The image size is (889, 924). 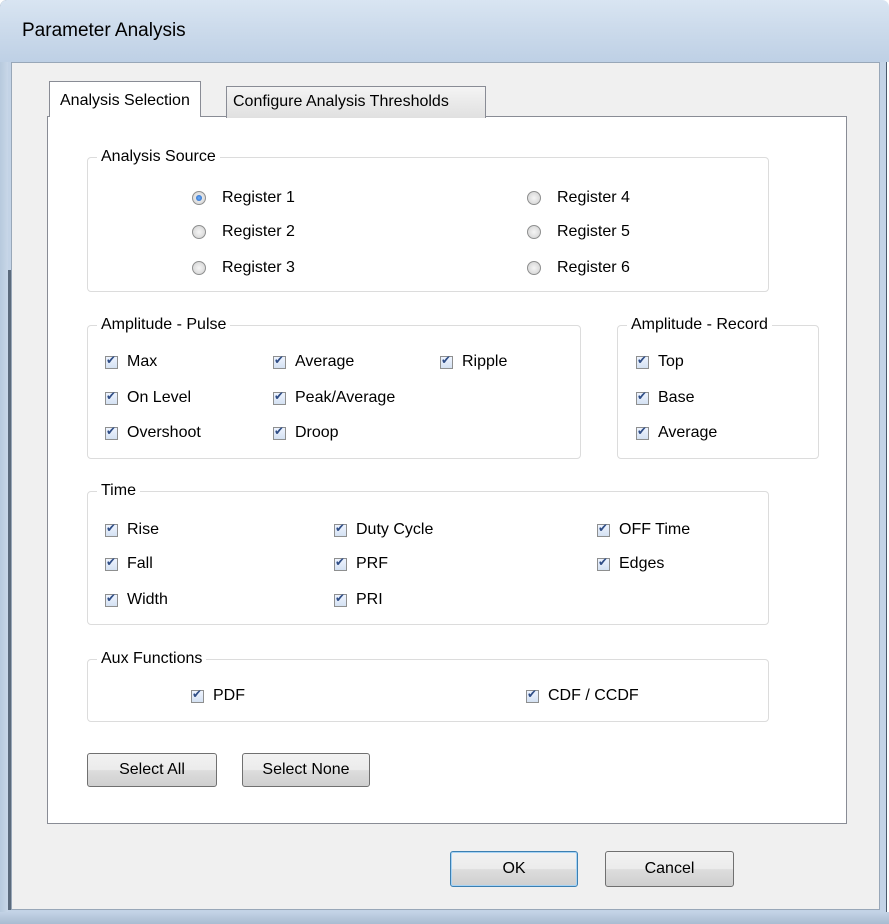 What do you see at coordinates (152, 659) in the screenshot?
I see `group-legend: Aux Functions` at bounding box center [152, 659].